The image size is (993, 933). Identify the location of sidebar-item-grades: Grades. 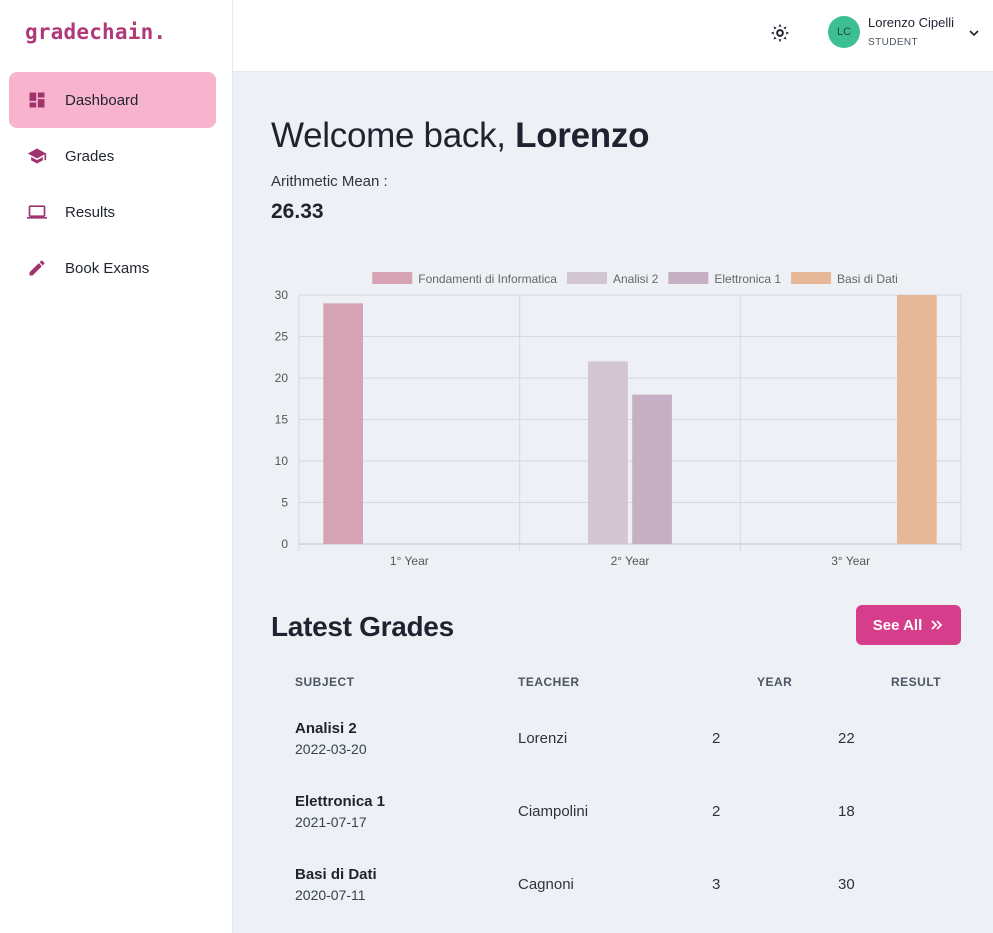
(112, 156).